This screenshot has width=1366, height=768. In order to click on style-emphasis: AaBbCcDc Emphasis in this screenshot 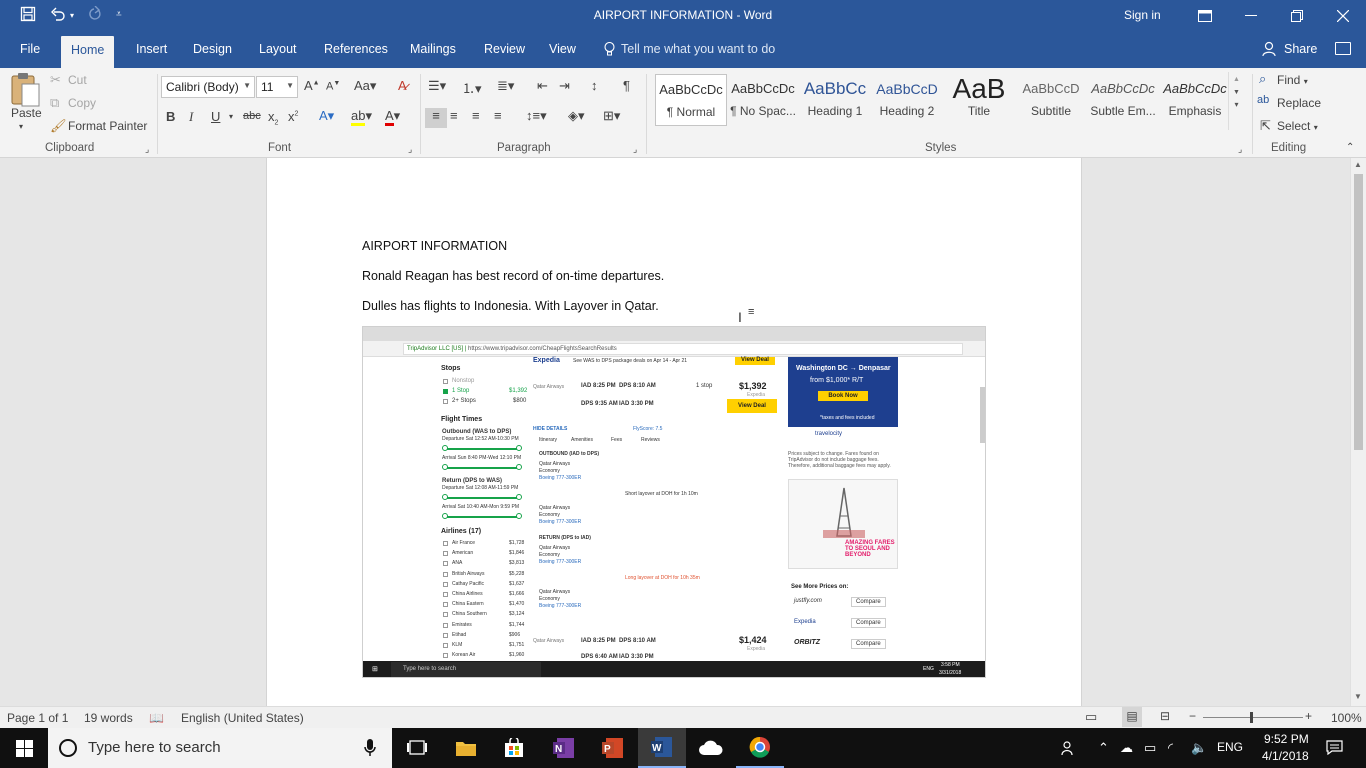, I will do `click(1195, 100)`.